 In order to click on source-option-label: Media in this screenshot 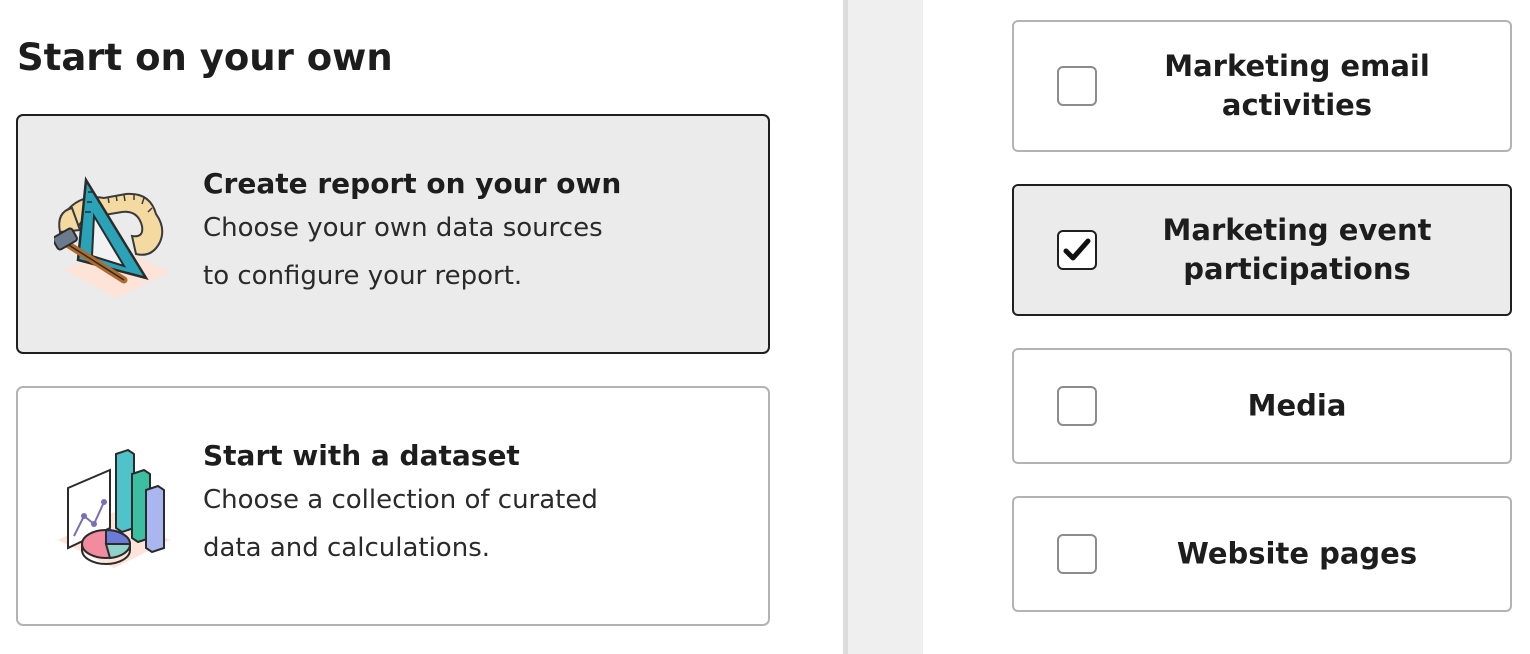, I will do `click(1297, 406)`.